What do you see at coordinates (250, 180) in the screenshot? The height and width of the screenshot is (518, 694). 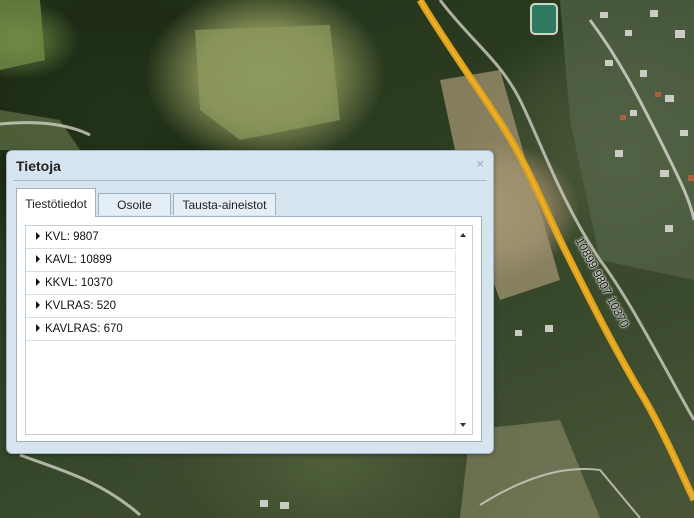 I see `title-divider` at bounding box center [250, 180].